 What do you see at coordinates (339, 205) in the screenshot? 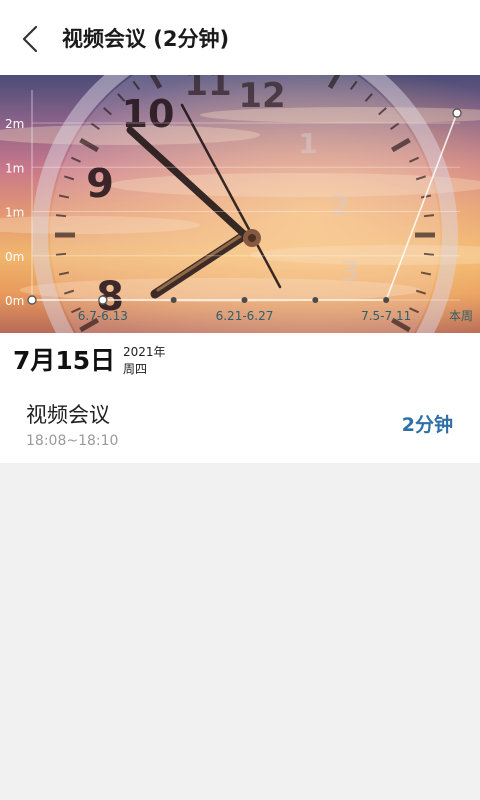
I see `clock-numeral-2: 2` at bounding box center [339, 205].